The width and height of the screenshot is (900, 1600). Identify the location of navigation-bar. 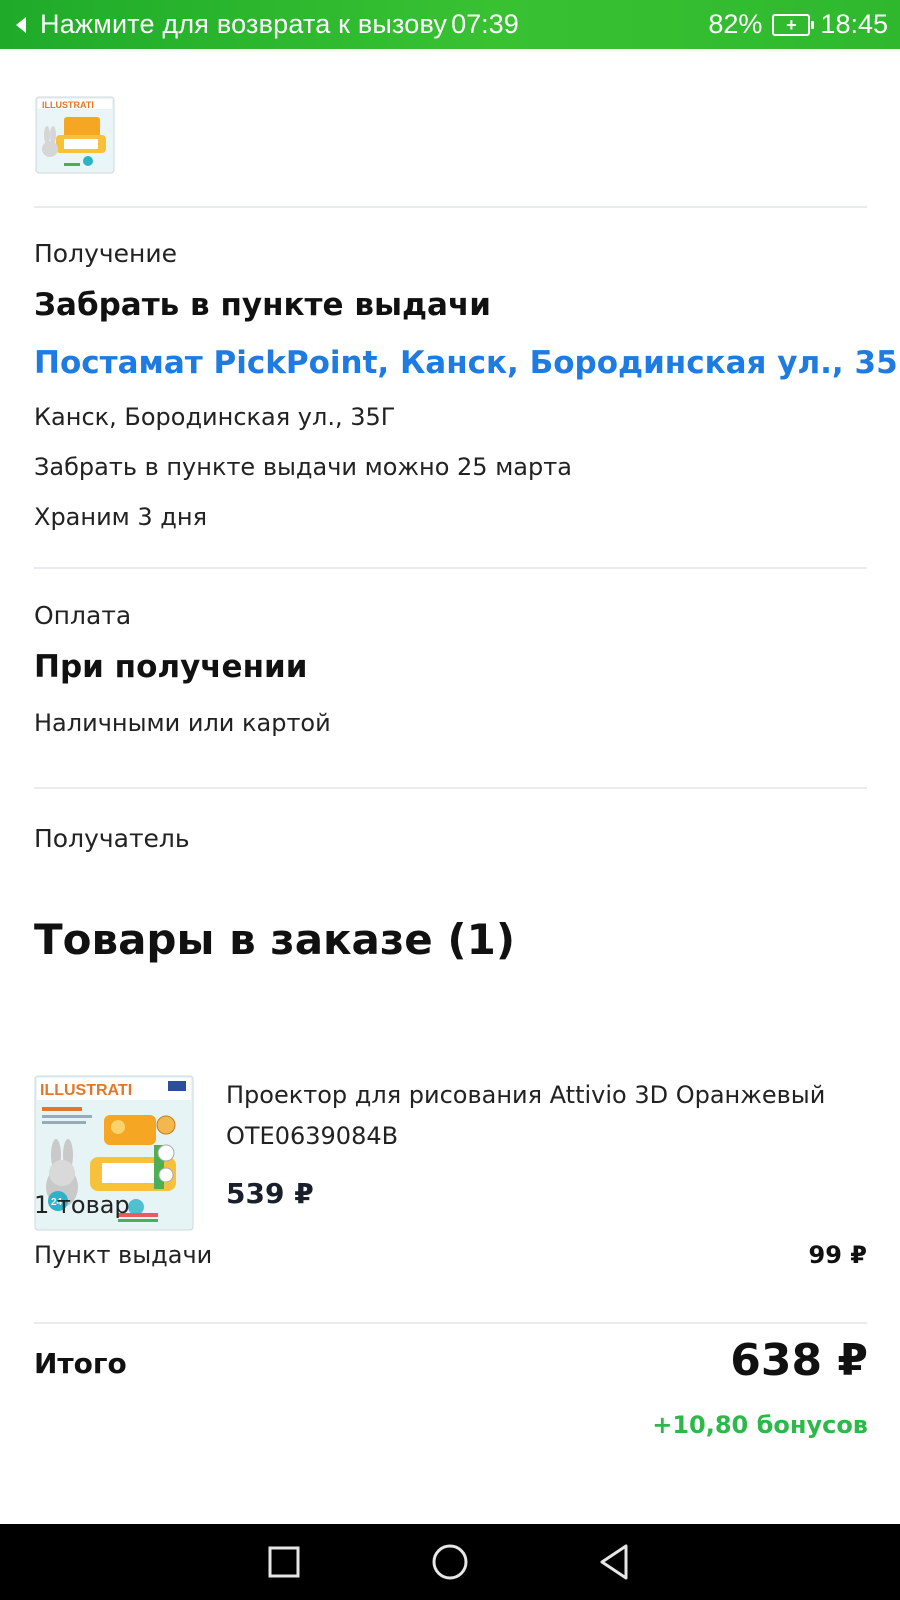
(450, 1562).